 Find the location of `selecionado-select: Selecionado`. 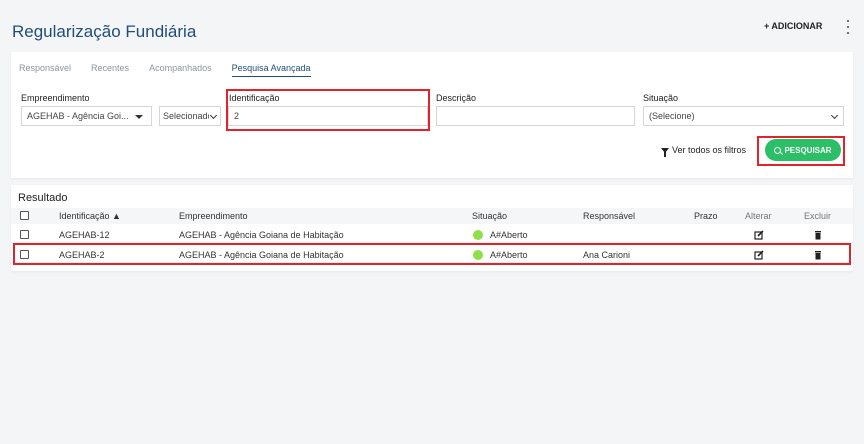

selecionado-select: Selecionado is located at coordinates (190, 116).